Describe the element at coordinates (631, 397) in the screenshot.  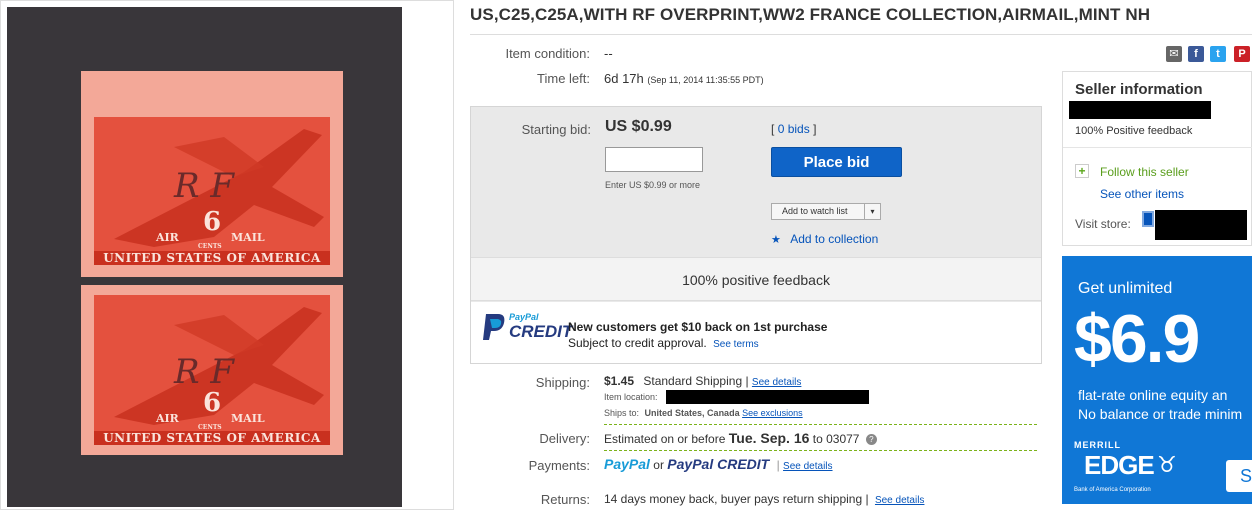
I see `item-location-label: Item location:` at that location.